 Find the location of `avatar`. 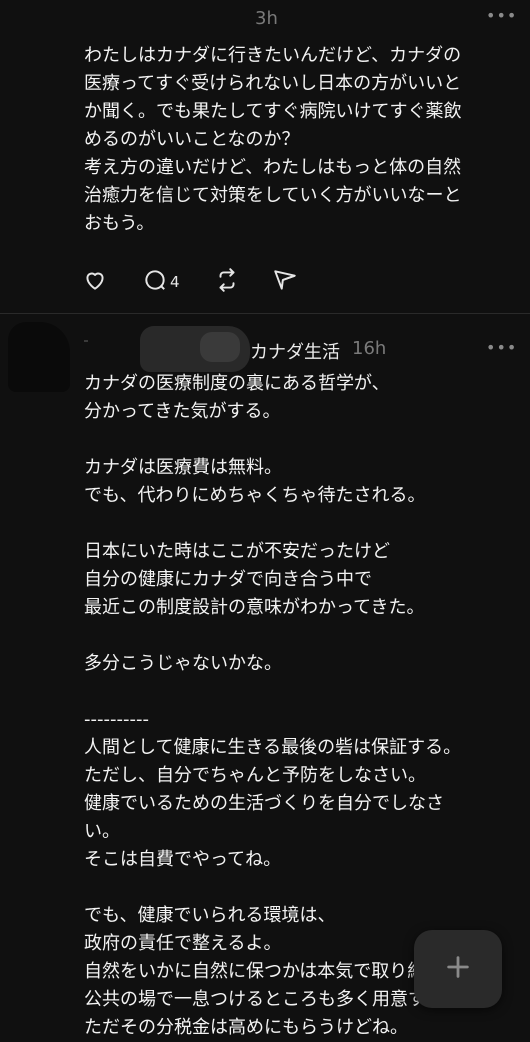

avatar is located at coordinates (39, 357).